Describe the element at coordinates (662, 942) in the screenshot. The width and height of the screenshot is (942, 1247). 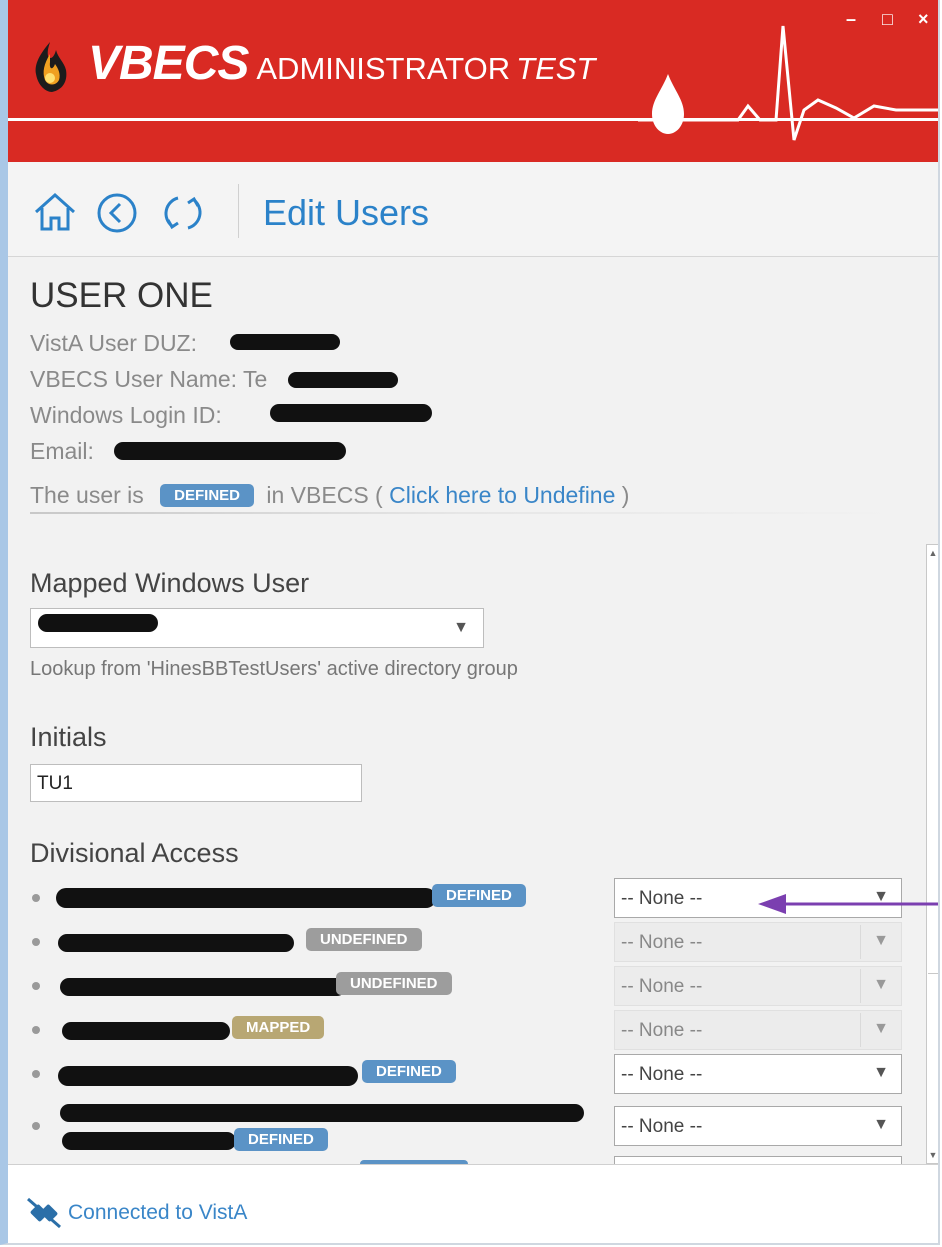
I see `division-row-2-select-value: -- None --` at that location.